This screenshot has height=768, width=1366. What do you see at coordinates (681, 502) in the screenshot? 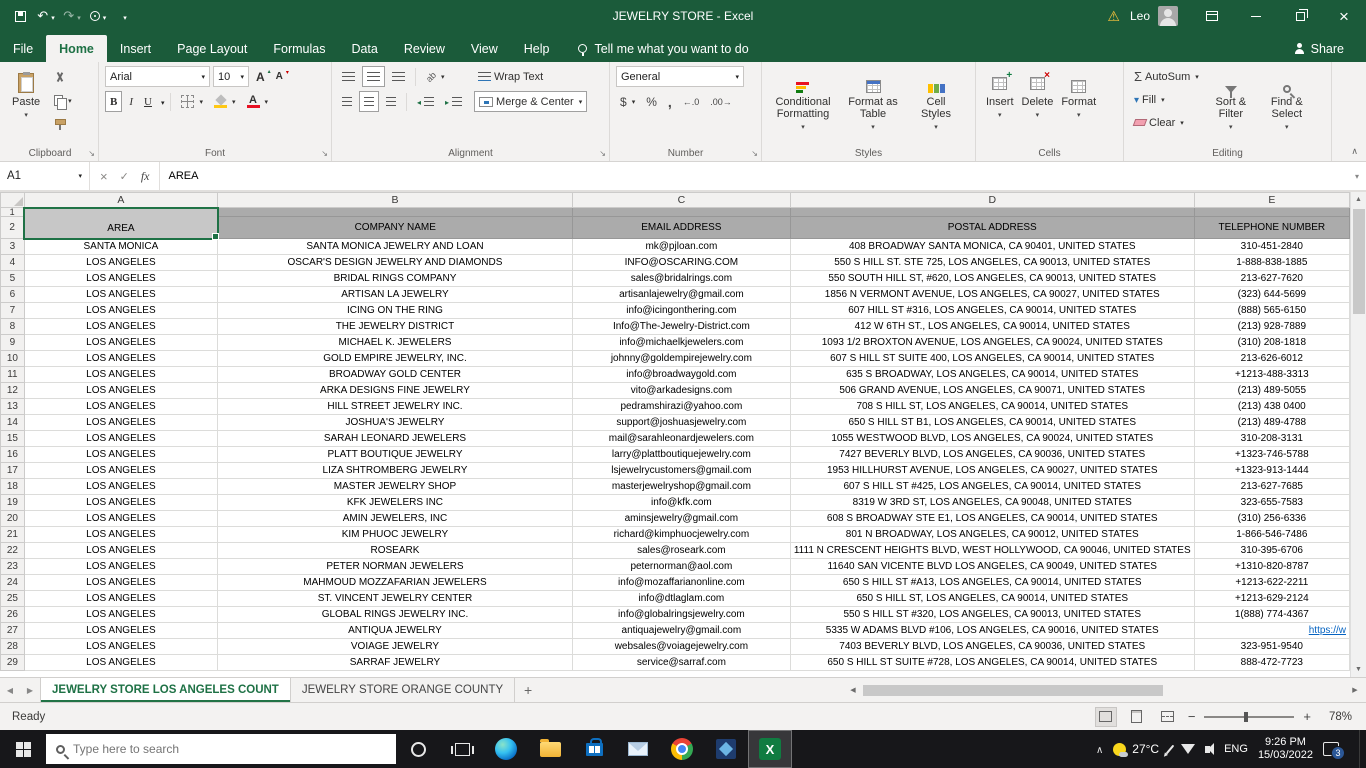
I see `cell-email: info@kfk.com` at bounding box center [681, 502].